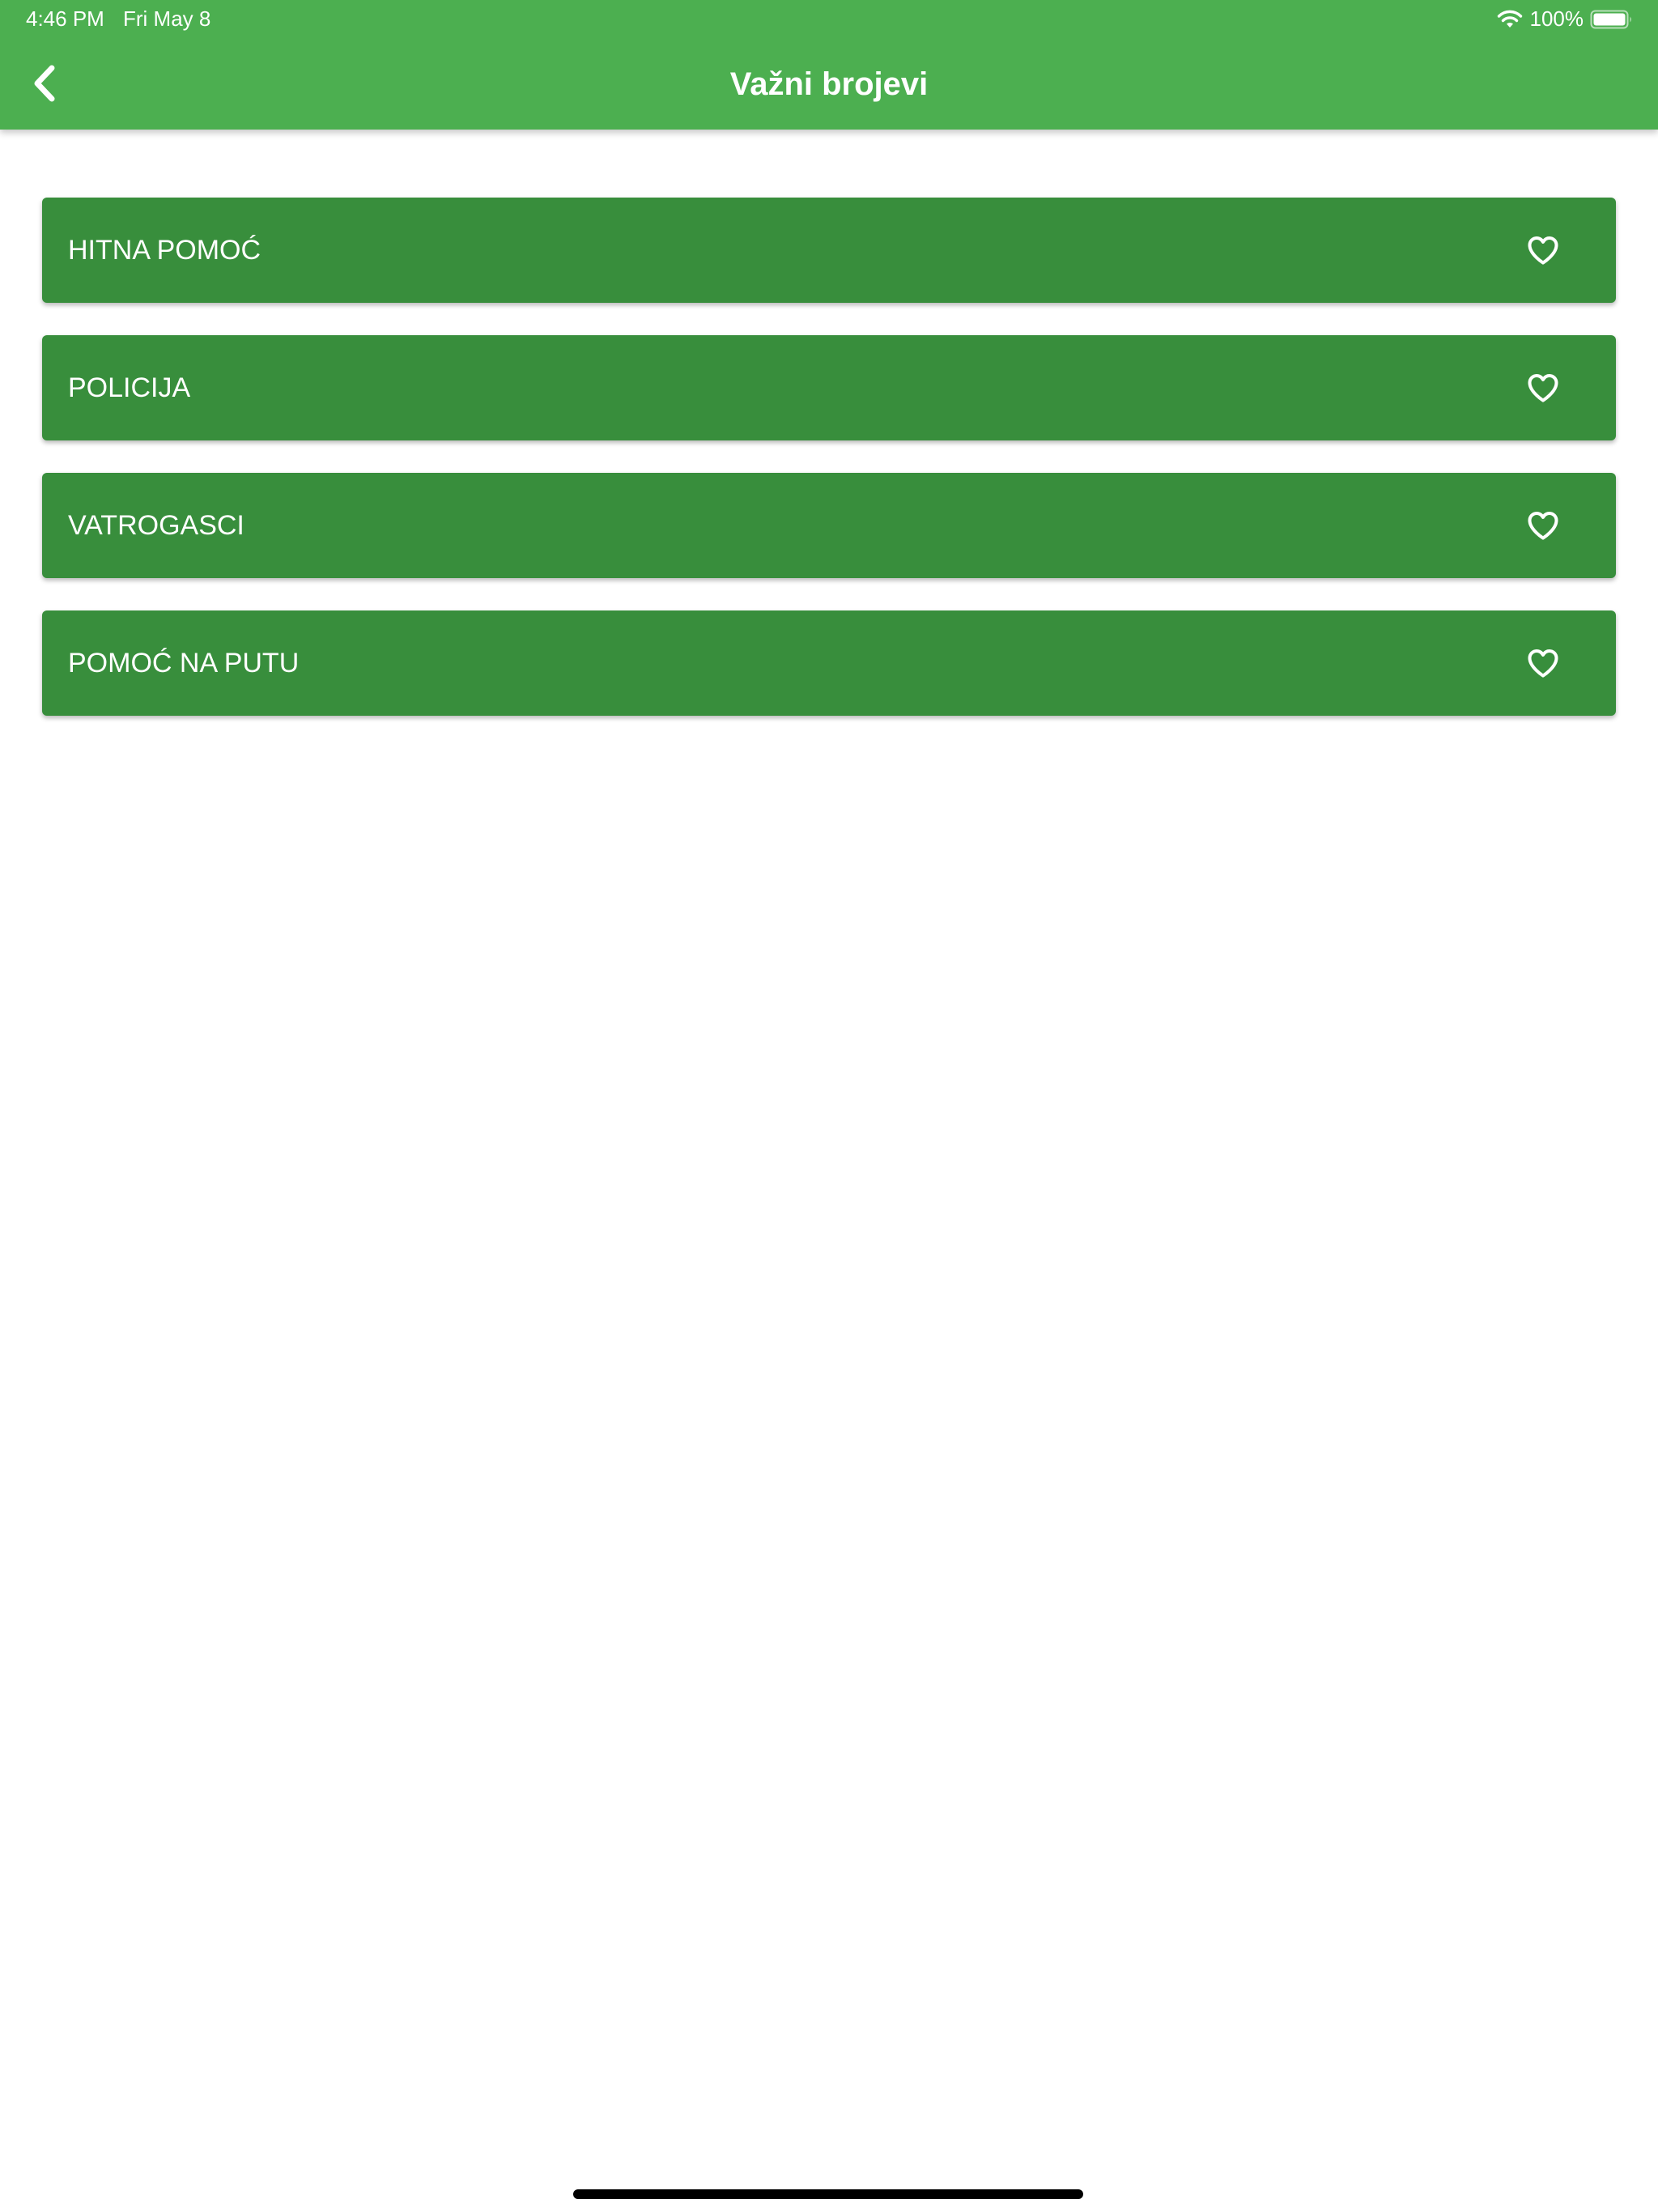 This screenshot has height=2212, width=1658. What do you see at coordinates (1612, 19) in the screenshot?
I see `battery-icon` at bounding box center [1612, 19].